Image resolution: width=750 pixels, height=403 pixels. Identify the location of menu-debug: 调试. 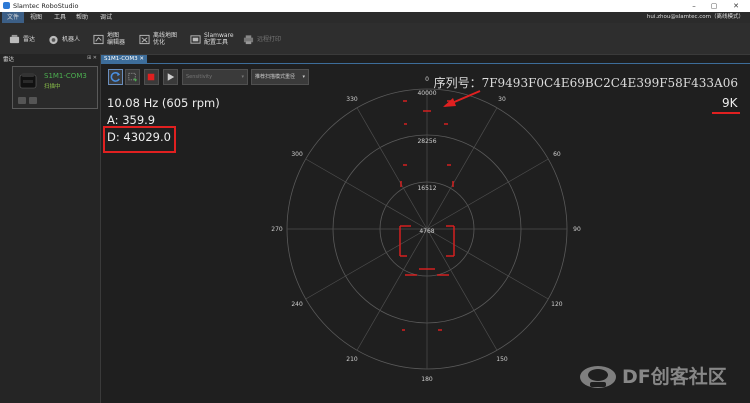
(106, 17).